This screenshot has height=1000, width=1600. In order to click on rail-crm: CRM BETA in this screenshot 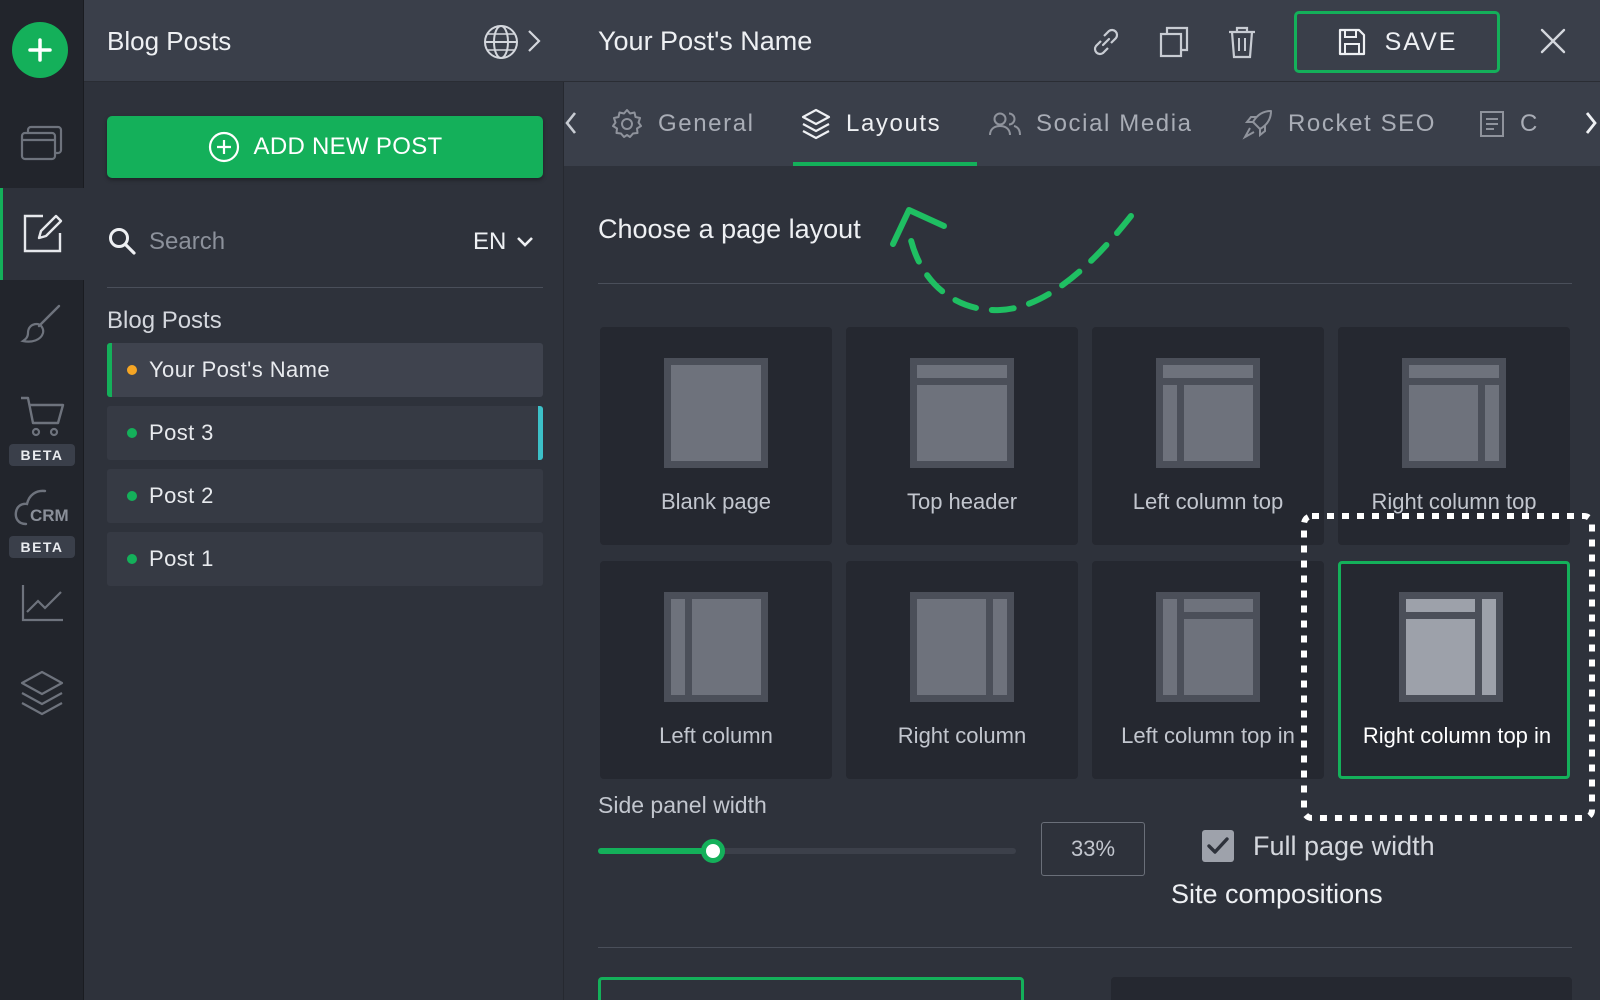, I will do `click(42, 521)`.